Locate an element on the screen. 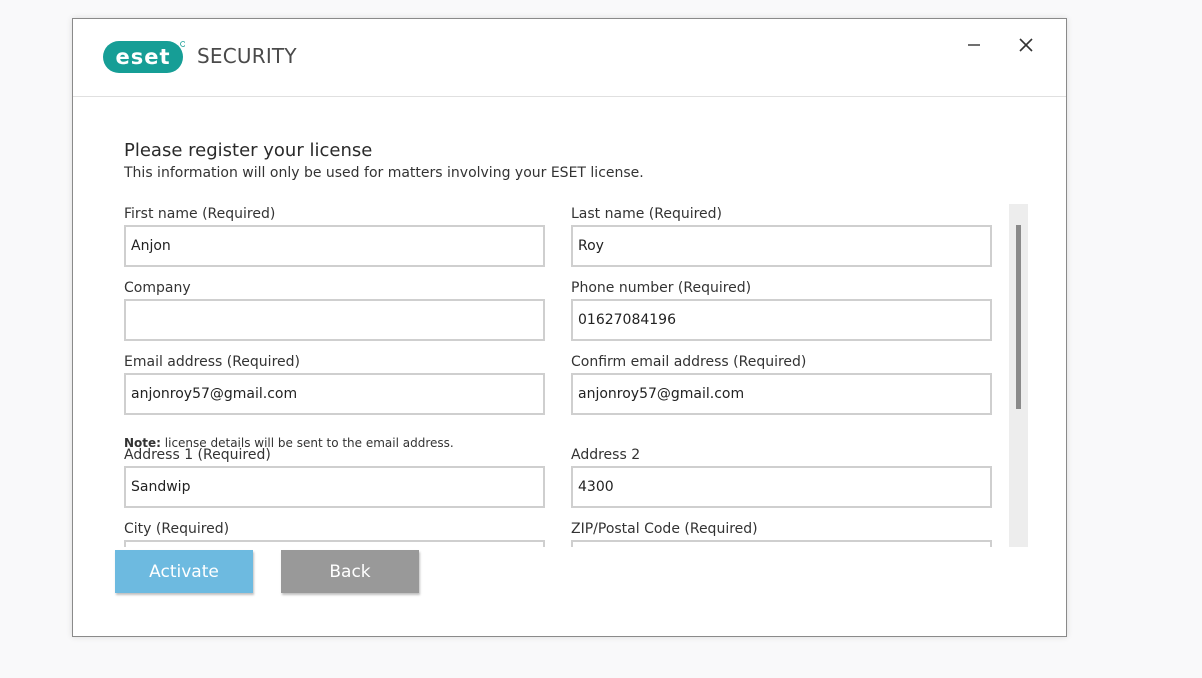 This screenshot has width=1202, height=678. product-name: SECURITY is located at coordinates (247, 56).